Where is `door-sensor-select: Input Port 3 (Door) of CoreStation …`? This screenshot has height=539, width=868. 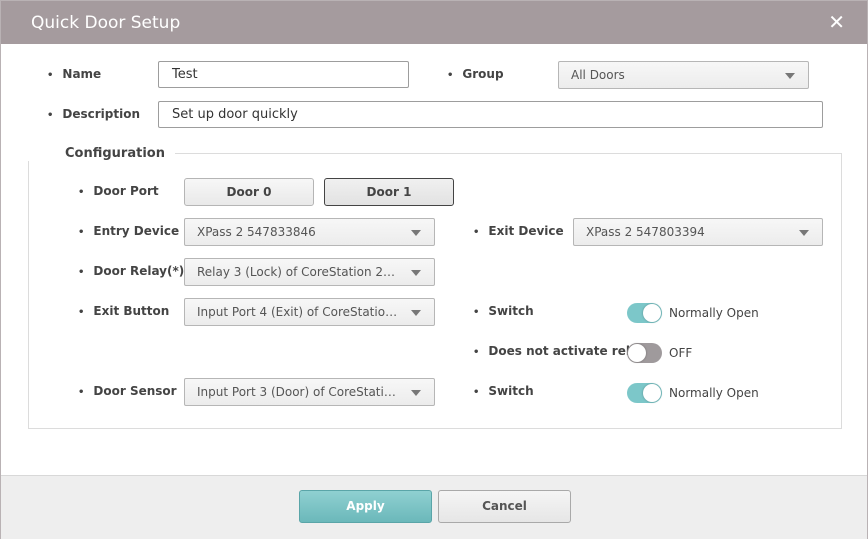 door-sensor-select: Input Port 3 (Door) of CoreStation … is located at coordinates (309, 392).